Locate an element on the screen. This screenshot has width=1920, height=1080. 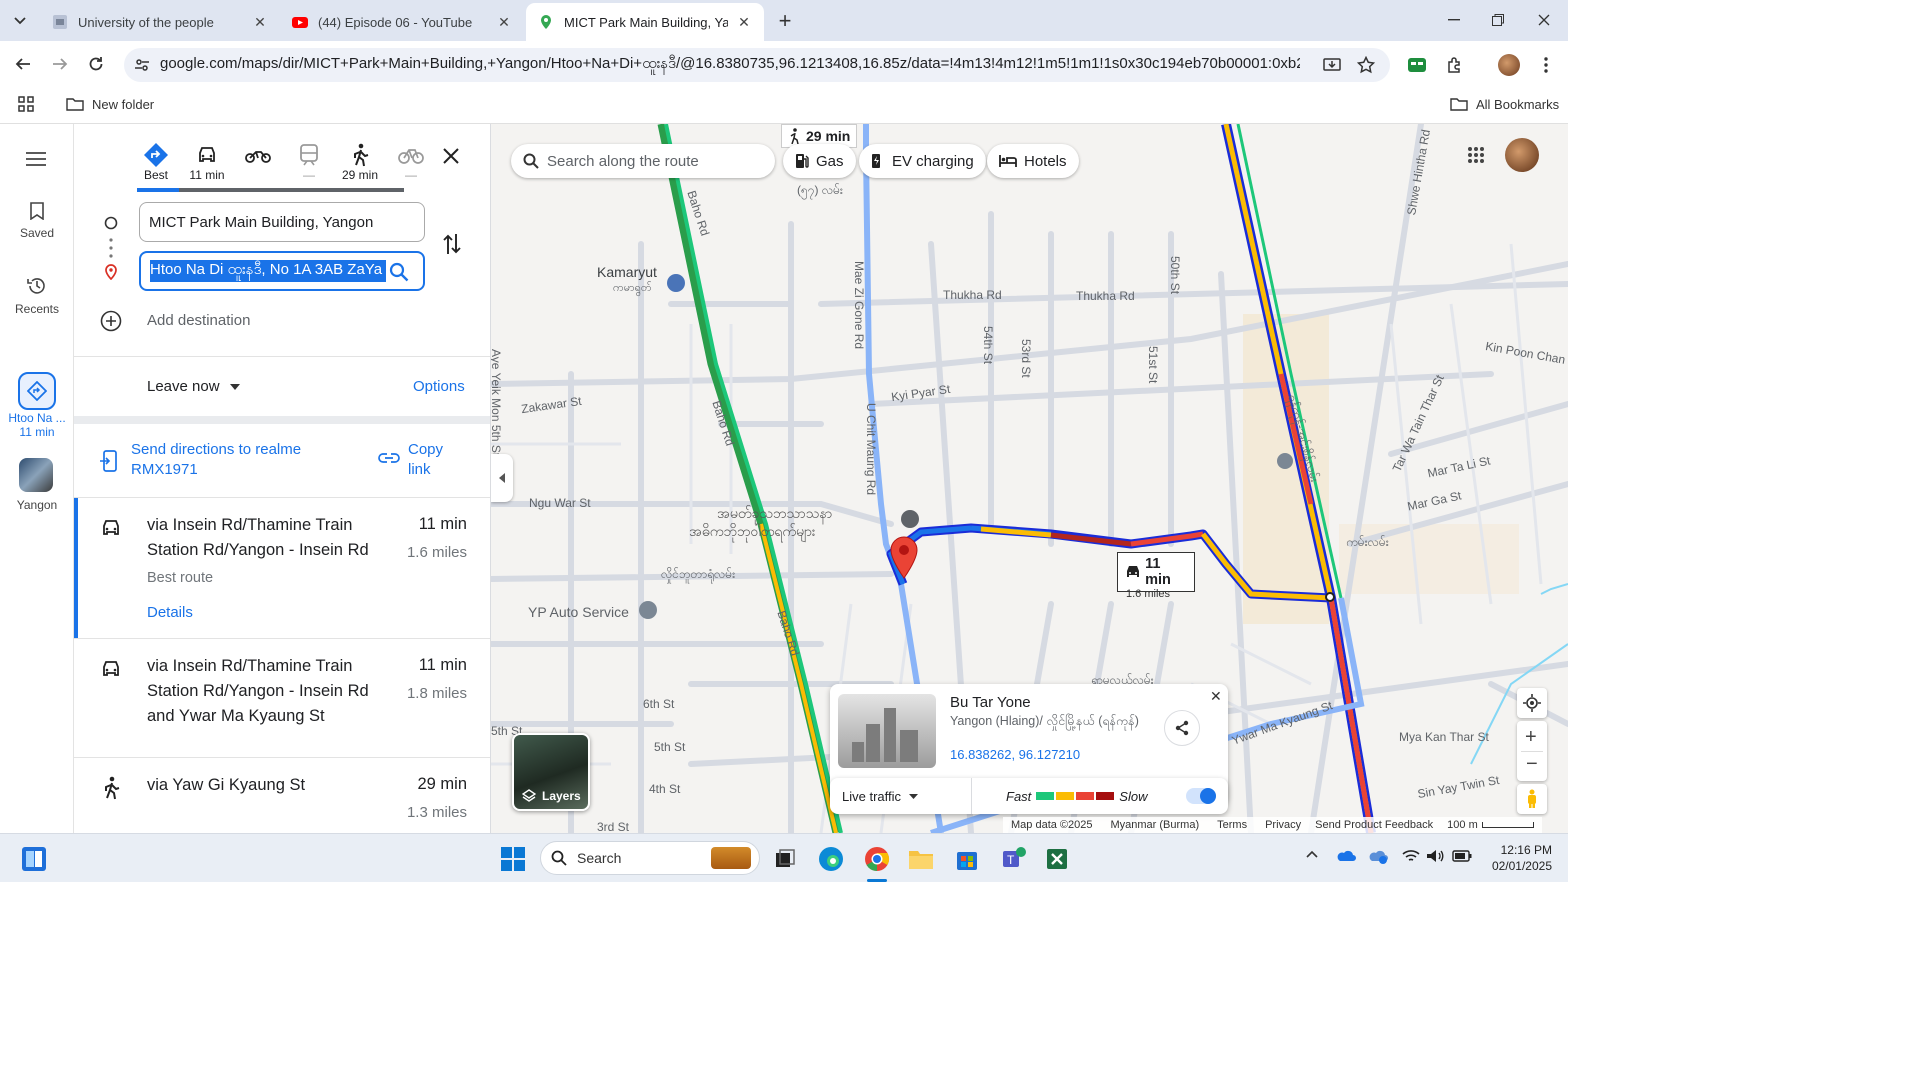
account-avatar is located at coordinates (1522, 155).